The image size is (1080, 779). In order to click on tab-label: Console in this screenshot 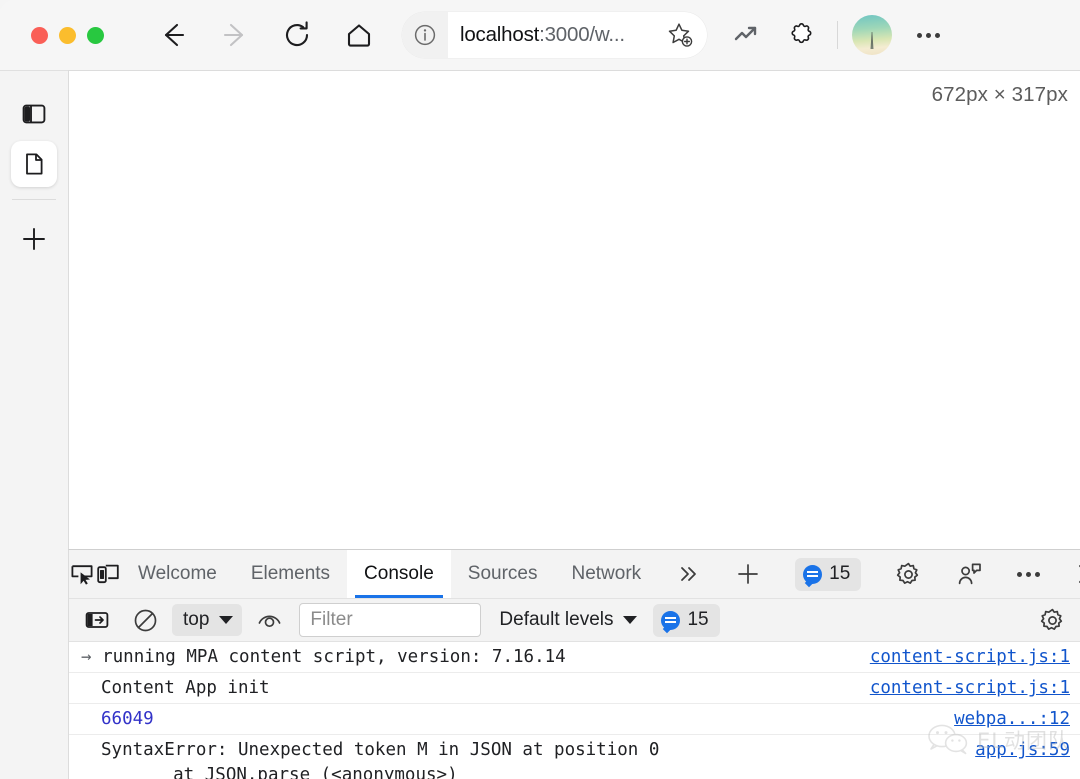, I will do `click(399, 573)`.